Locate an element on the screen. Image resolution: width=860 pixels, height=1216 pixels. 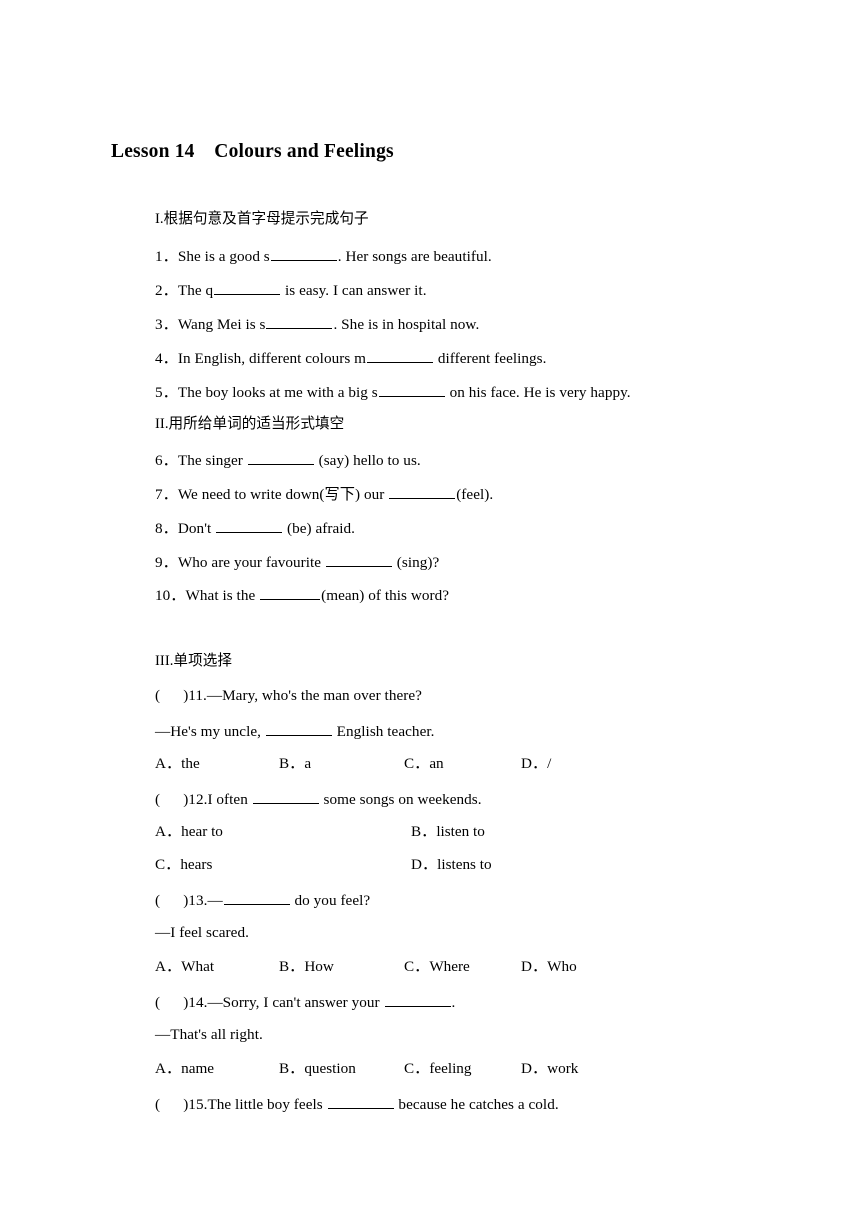
item-text-pre: In English, different colours m is located at coordinates (272, 358).